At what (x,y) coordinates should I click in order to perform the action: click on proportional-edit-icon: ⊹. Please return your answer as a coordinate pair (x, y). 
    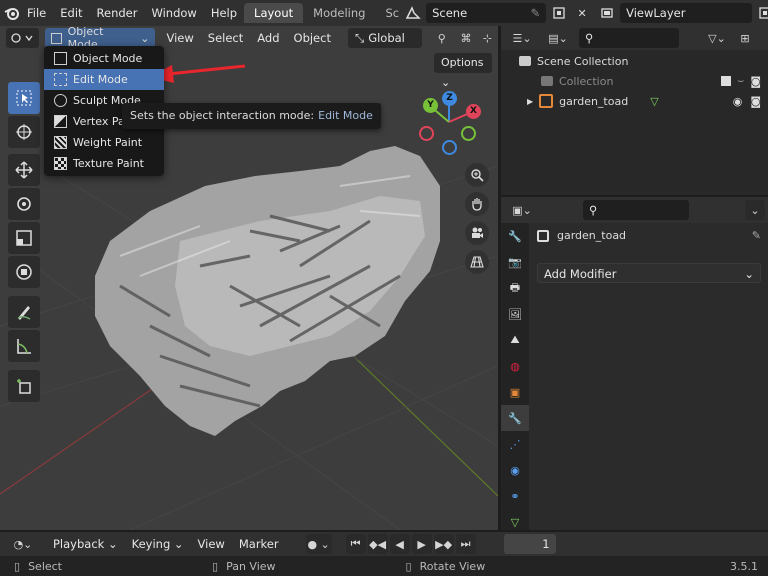
    Looking at the image, I should click on (487, 38).